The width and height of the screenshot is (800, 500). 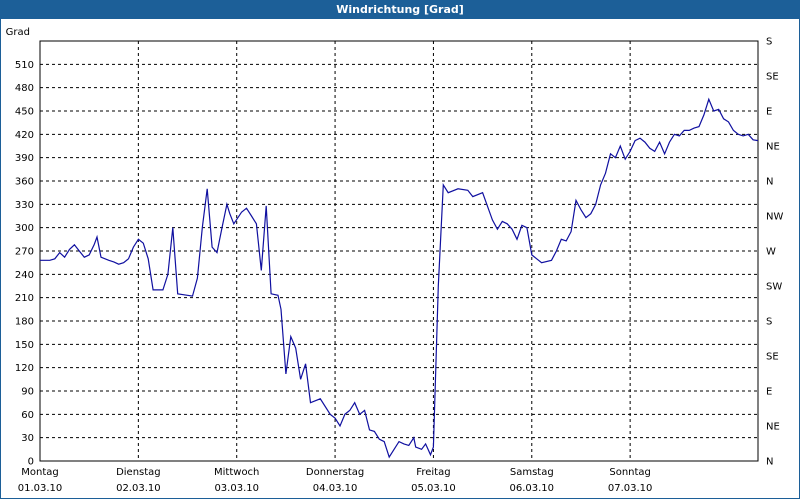 What do you see at coordinates (138, 488) in the screenshot?
I see `x-tick-date: 02.03.10` at bounding box center [138, 488].